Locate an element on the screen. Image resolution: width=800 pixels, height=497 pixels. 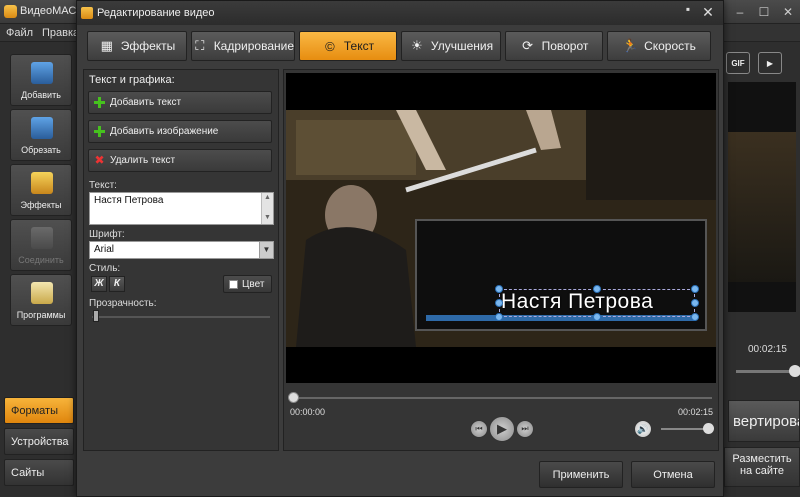
programs-button: Программы is located at coordinates (41, 300).